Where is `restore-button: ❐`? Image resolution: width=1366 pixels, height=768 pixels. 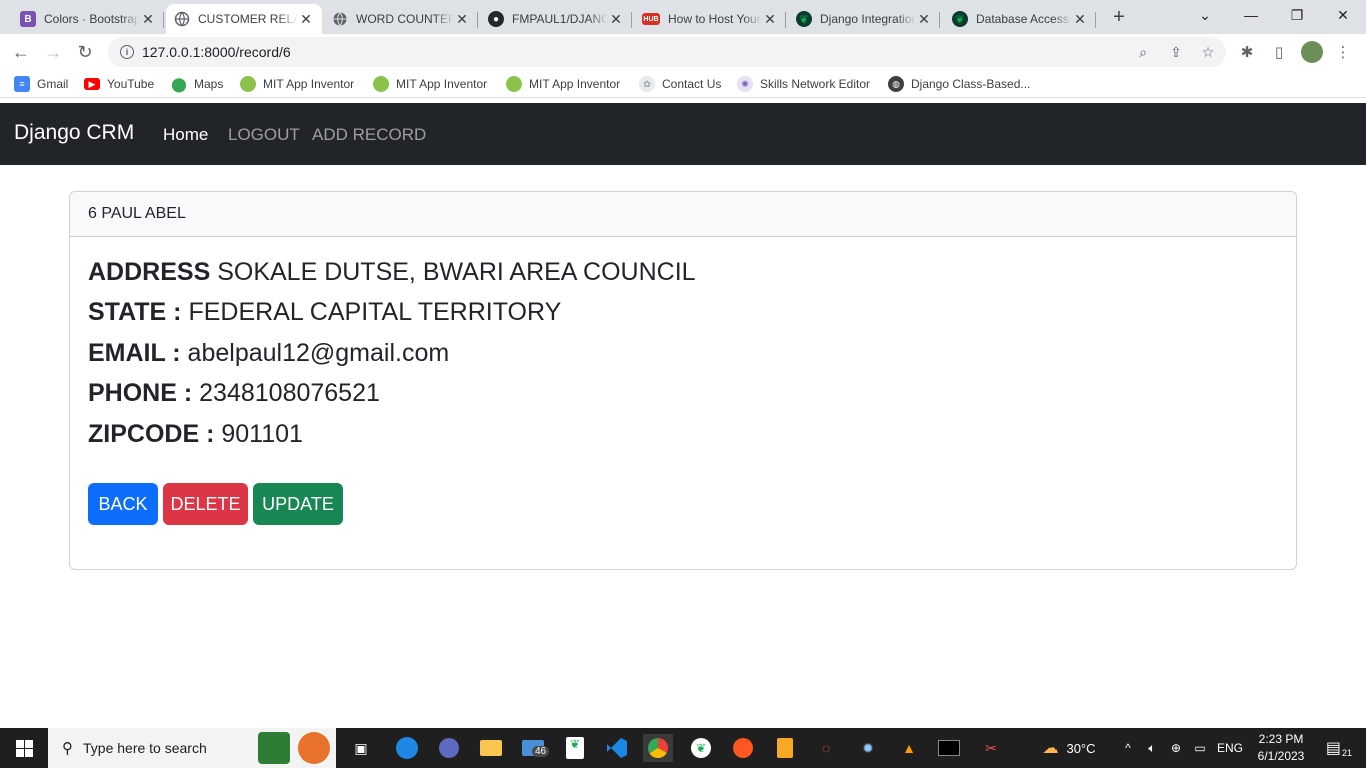
restore-button: ❐ is located at coordinates (1297, 15).